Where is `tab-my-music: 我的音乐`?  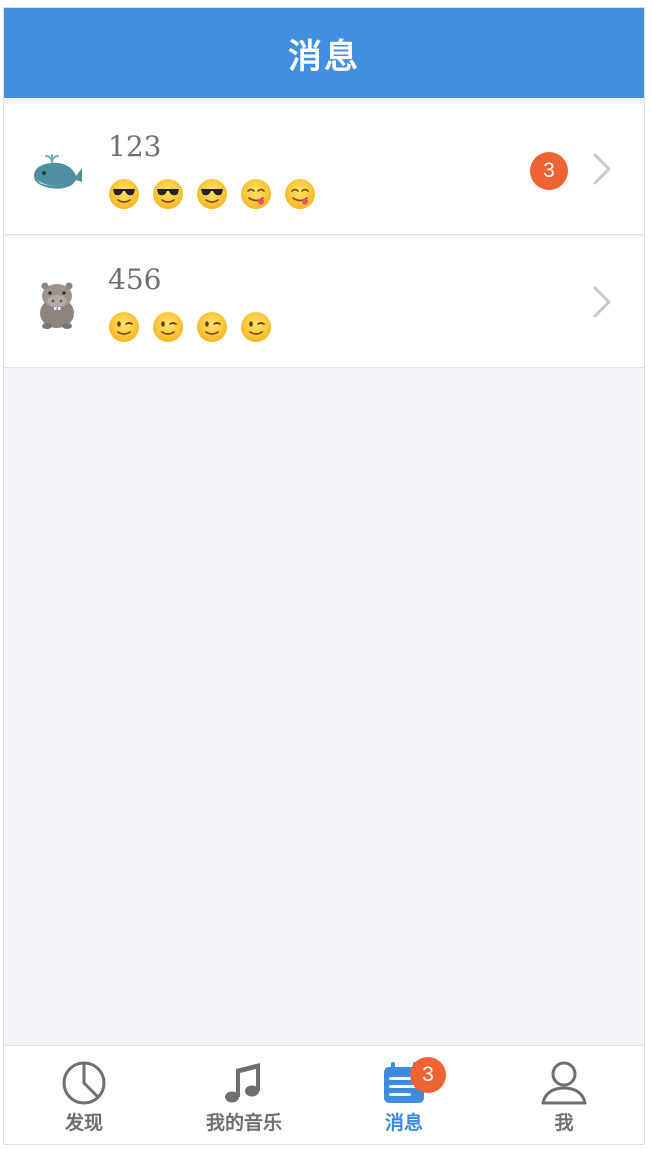 tab-my-music: 我的音乐 is located at coordinates (244, 1095).